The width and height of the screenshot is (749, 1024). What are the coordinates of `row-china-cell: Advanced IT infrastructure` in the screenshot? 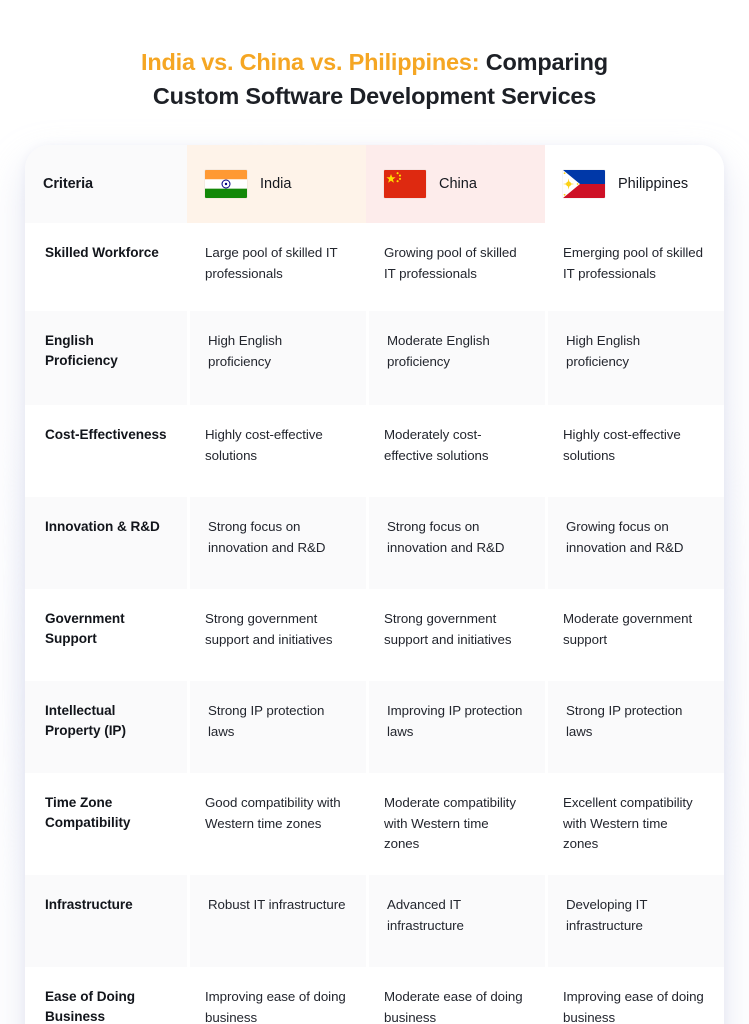 It's located at (455, 921).